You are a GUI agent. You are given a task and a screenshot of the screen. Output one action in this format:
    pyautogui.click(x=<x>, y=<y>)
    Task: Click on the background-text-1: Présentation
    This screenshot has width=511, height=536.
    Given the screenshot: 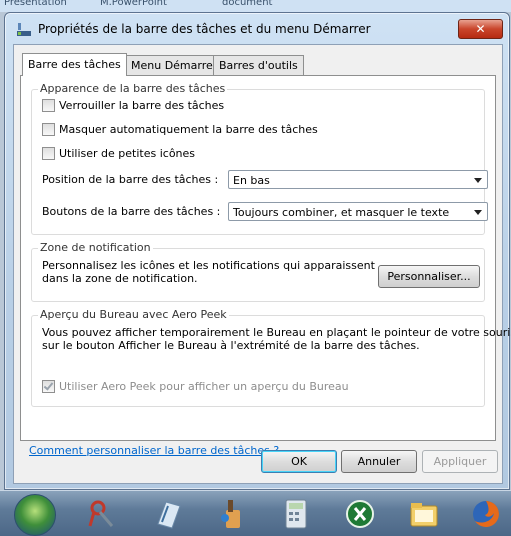 What is the action you would take?
    pyautogui.click(x=35, y=4)
    